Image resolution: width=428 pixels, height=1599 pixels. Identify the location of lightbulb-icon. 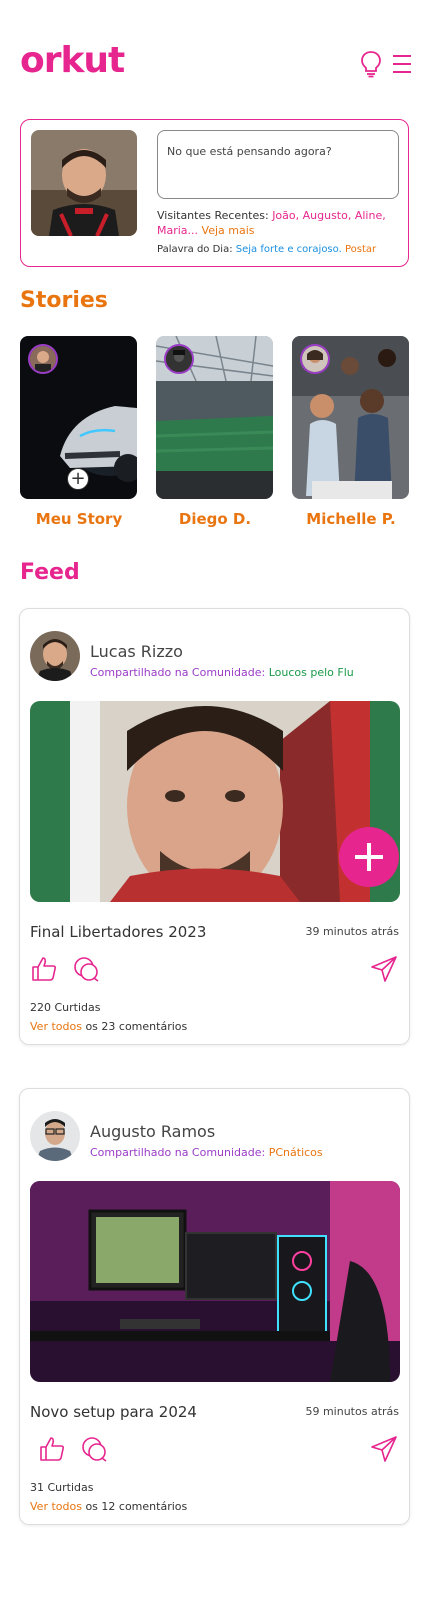
(371, 64).